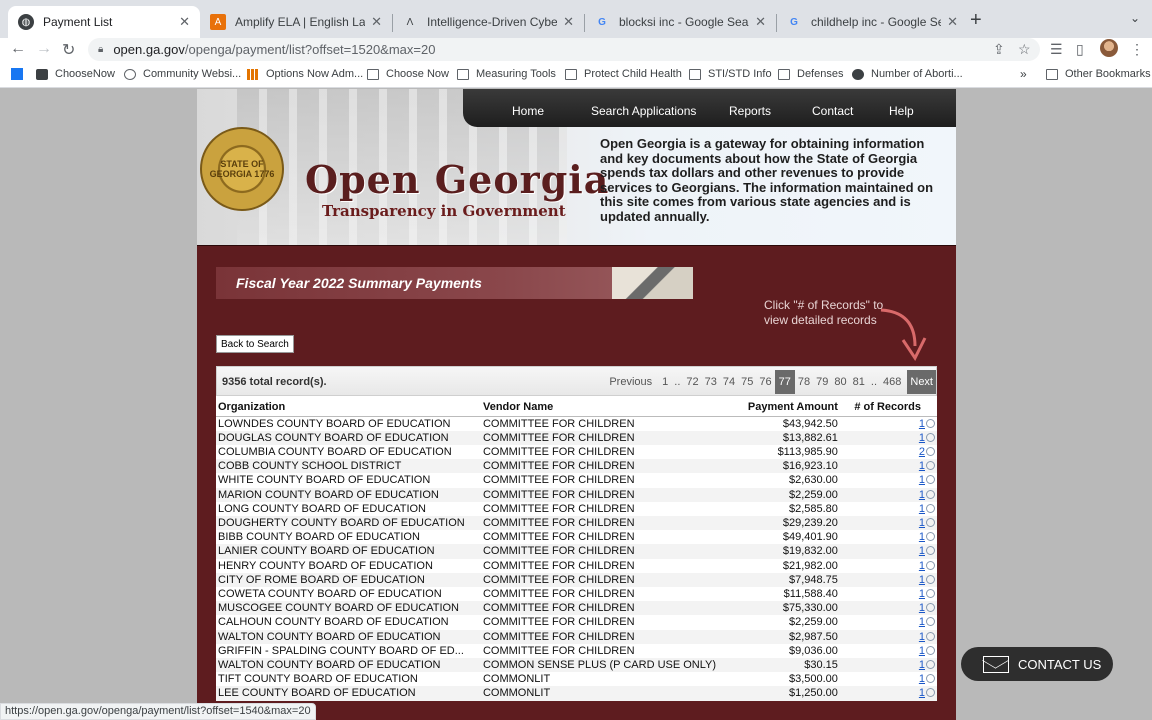 The height and width of the screenshot is (720, 1152). What do you see at coordinates (528, 111) in the screenshot?
I see `nav-home: Home` at bounding box center [528, 111].